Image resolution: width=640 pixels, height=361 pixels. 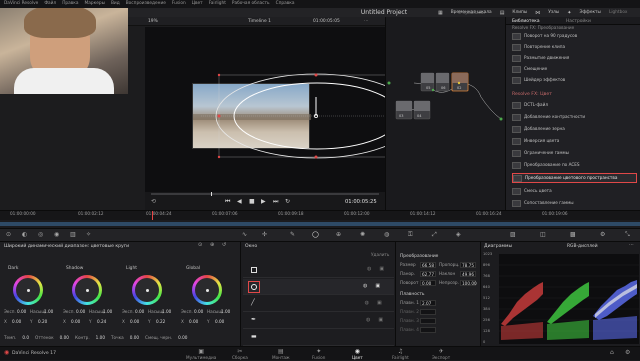 What do you see at coordinates (28, 290) in the screenshot?
I see `wheel-dark-puck` at bounding box center [28, 290].